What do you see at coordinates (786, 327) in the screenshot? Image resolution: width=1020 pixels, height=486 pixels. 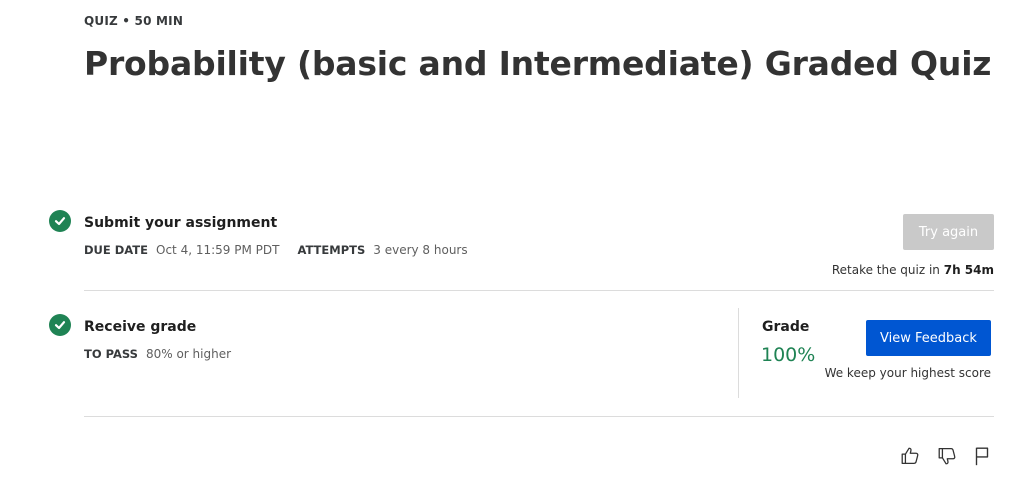 I see `grade-label: Grade` at bounding box center [786, 327].